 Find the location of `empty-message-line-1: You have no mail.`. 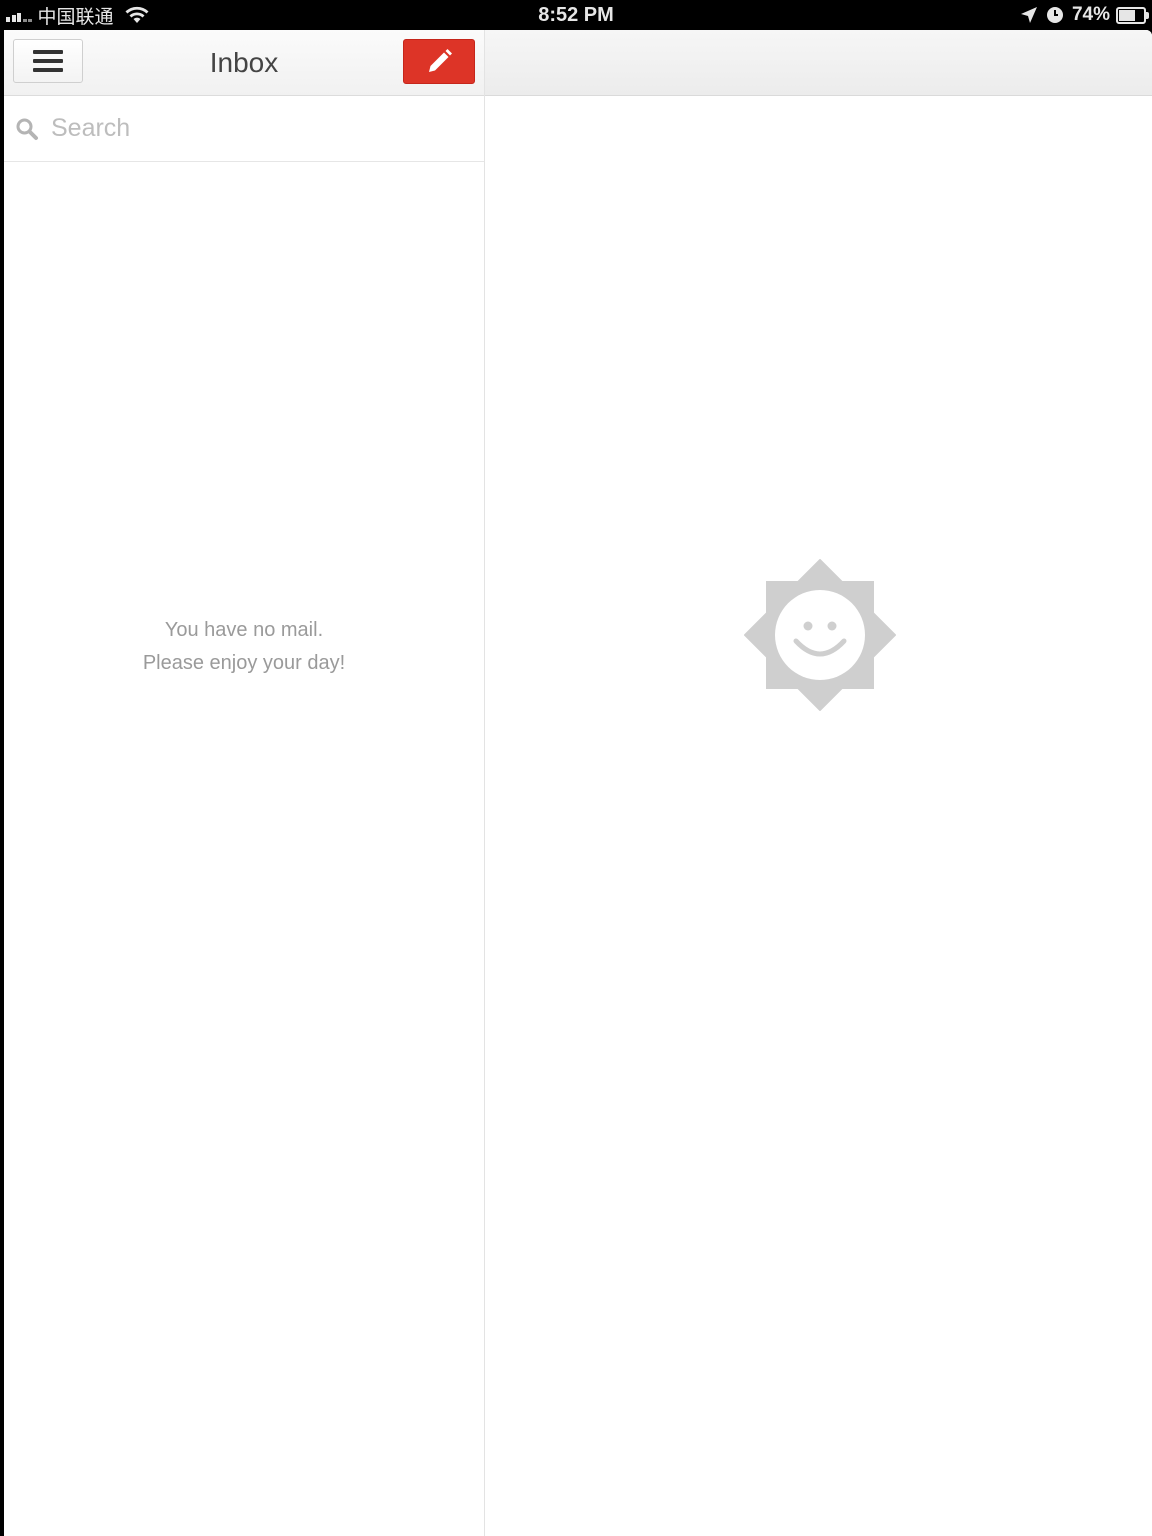

empty-message-line-1: You have no mail. is located at coordinates (244, 630).